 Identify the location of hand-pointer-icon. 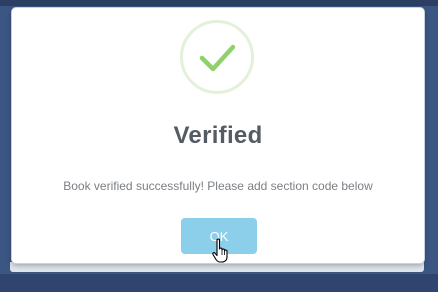
(220, 250).